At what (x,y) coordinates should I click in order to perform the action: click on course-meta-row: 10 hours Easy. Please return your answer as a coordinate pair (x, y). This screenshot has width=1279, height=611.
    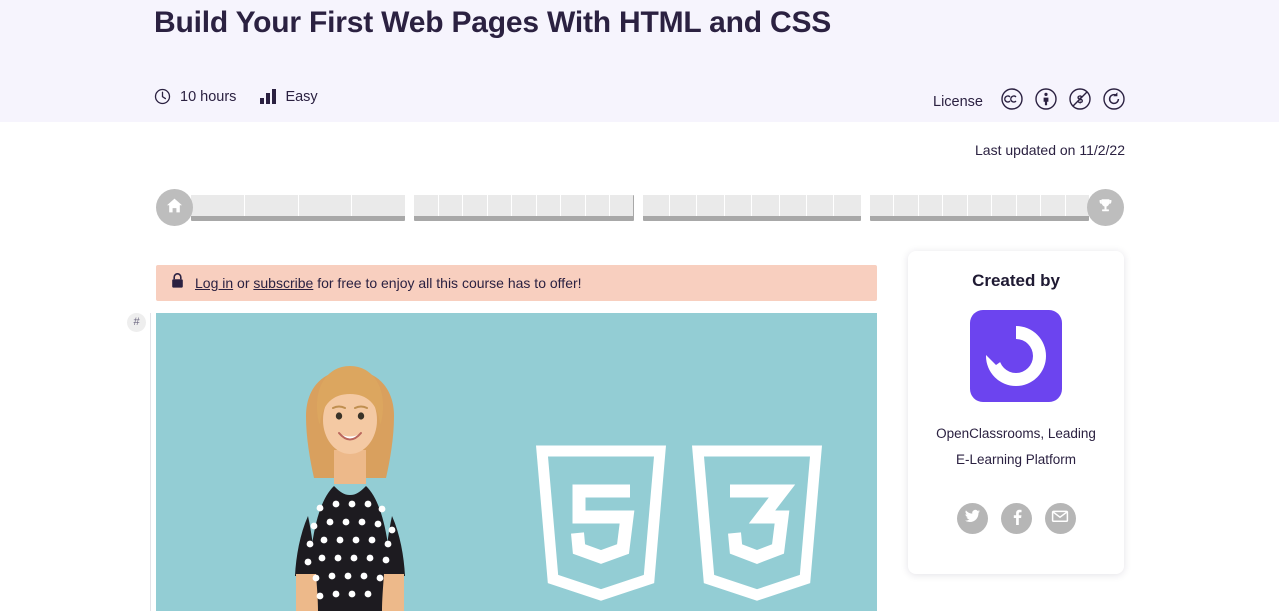
    Looking at the image, I should click on (236, 96).